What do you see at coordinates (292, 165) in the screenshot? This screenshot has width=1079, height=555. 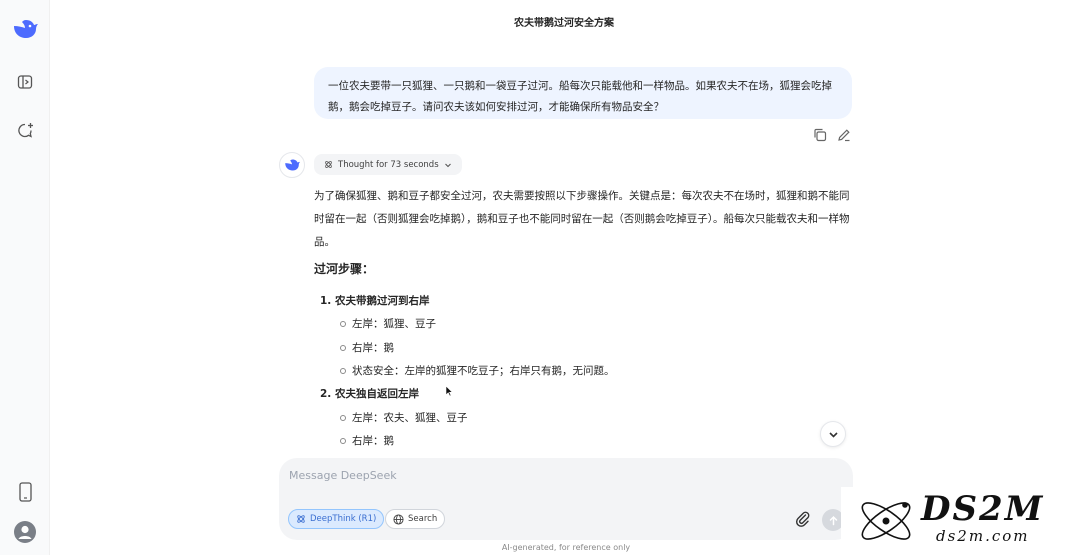 I see `assistant-avatar-icon` at bounding box center [292, 165].